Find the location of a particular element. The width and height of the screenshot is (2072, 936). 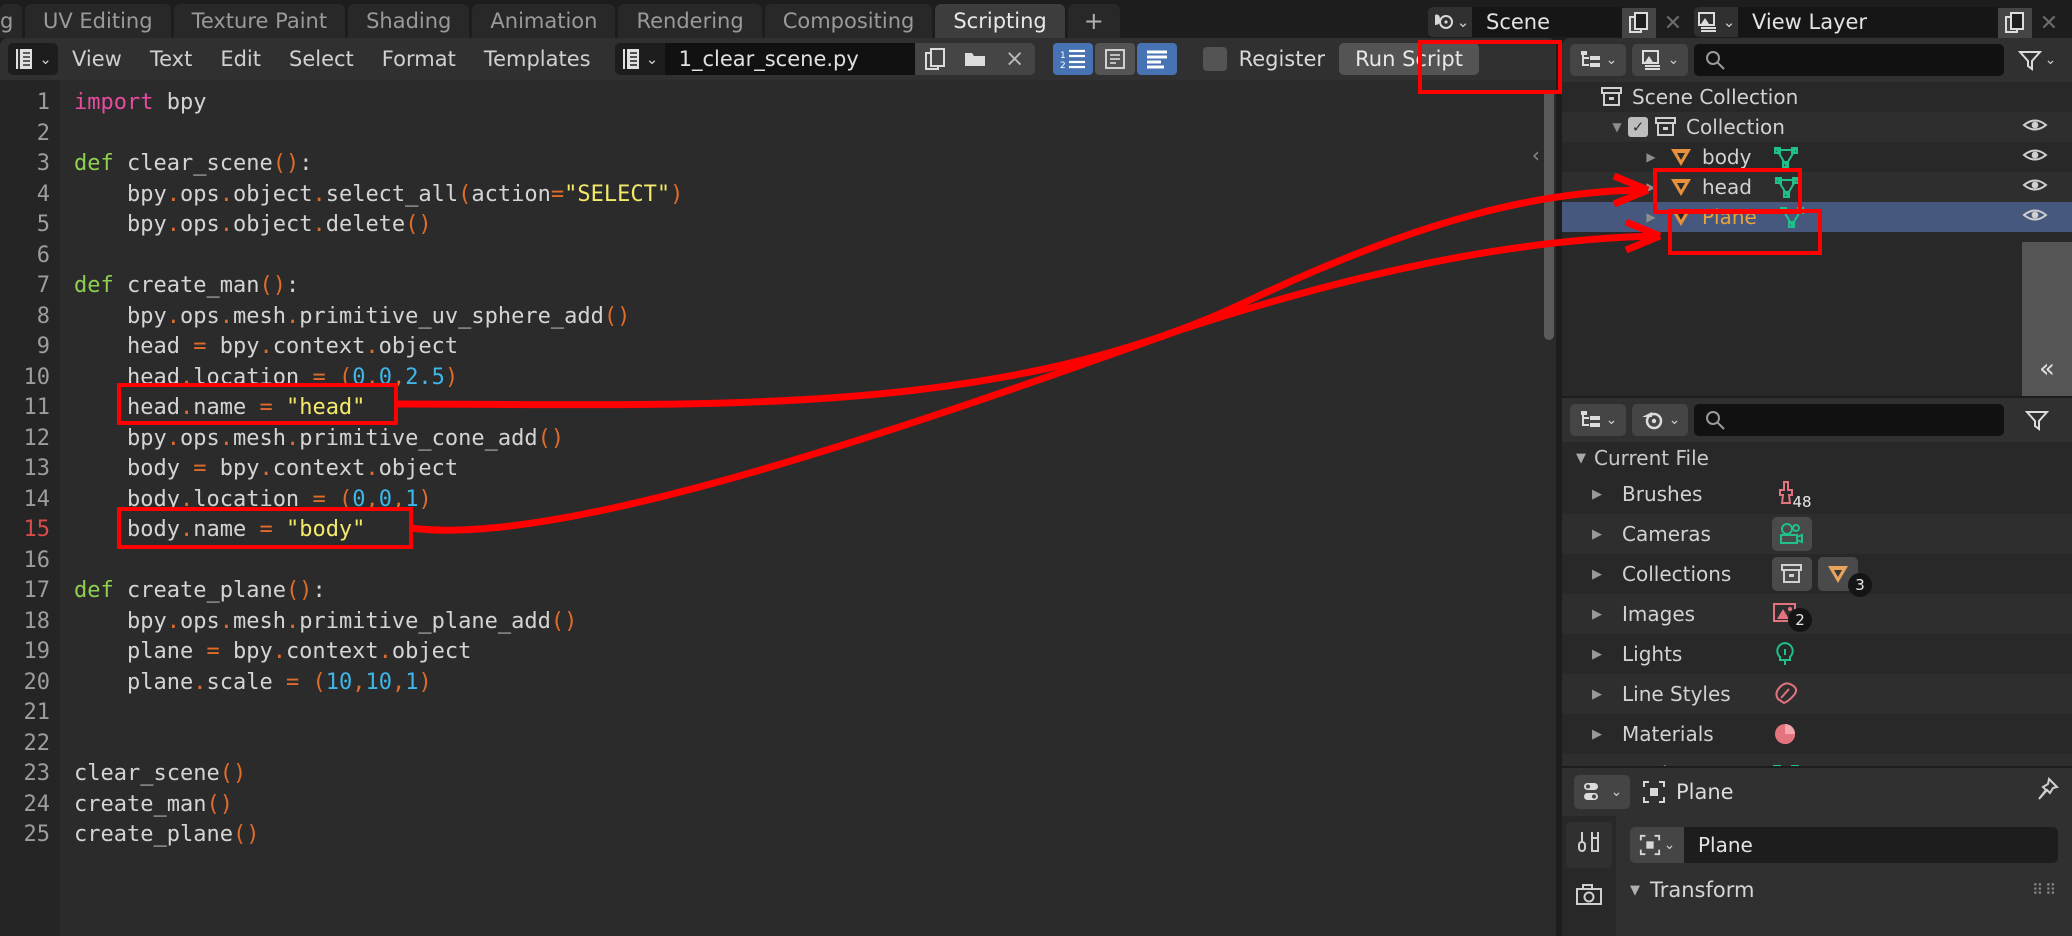

blender-file-row-brushes: ▶ Brushes 48 is located at coordinates (1817, 494).